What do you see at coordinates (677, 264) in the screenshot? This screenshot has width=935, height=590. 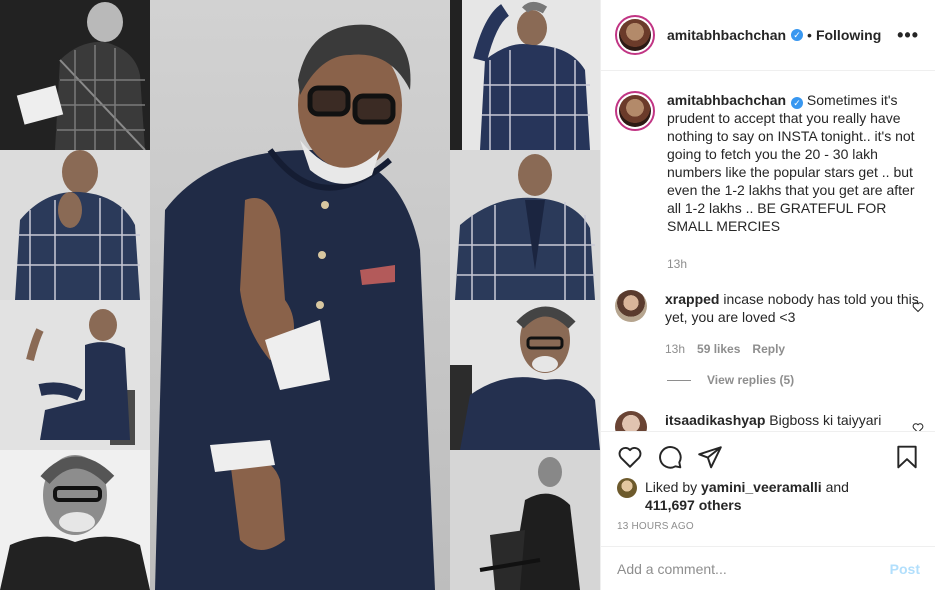 I see `caption-time: 13h` at bounding box center [677, 264].